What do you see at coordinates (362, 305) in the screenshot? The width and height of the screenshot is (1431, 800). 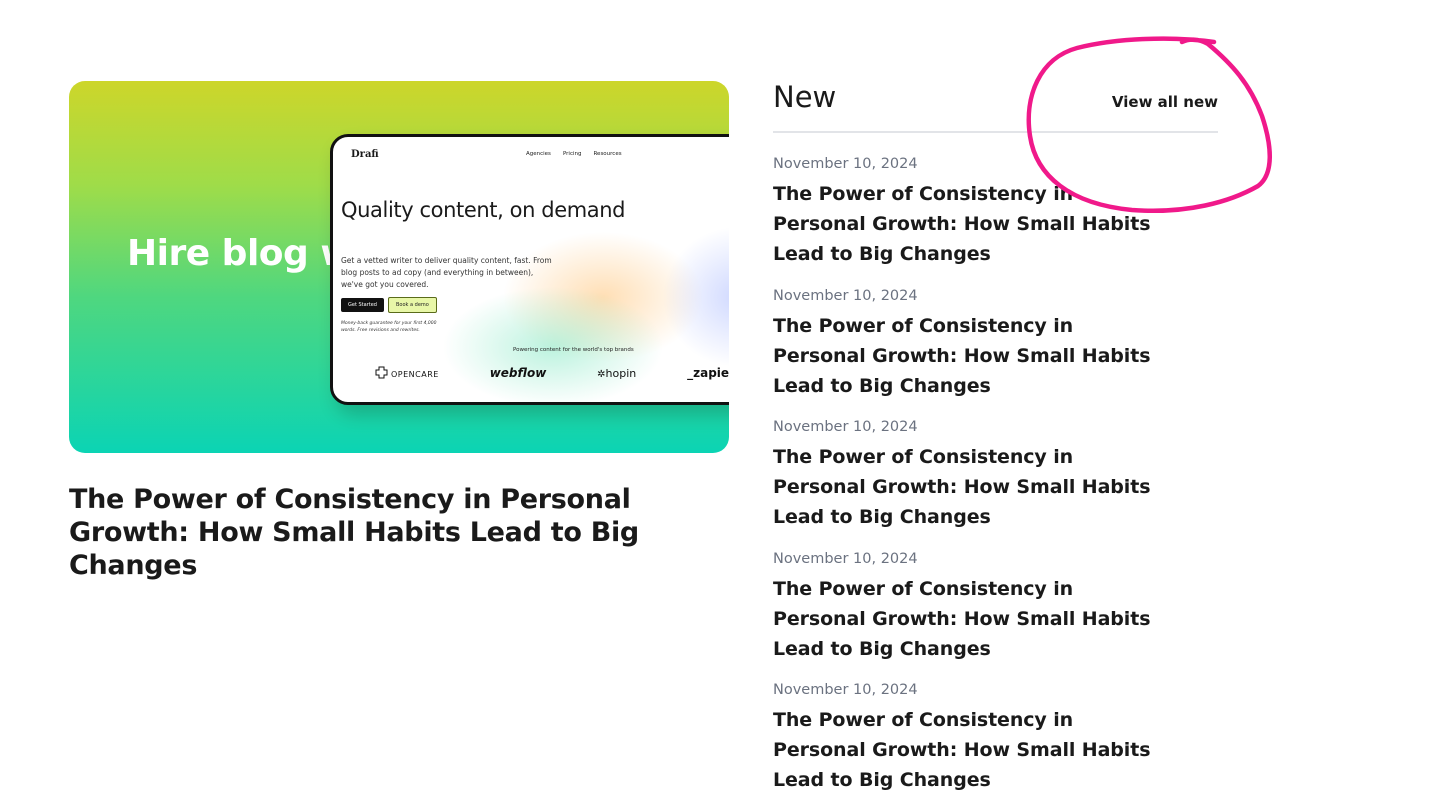 I see `device-get-started-button: Get Started` at bounding box center [362, 305].